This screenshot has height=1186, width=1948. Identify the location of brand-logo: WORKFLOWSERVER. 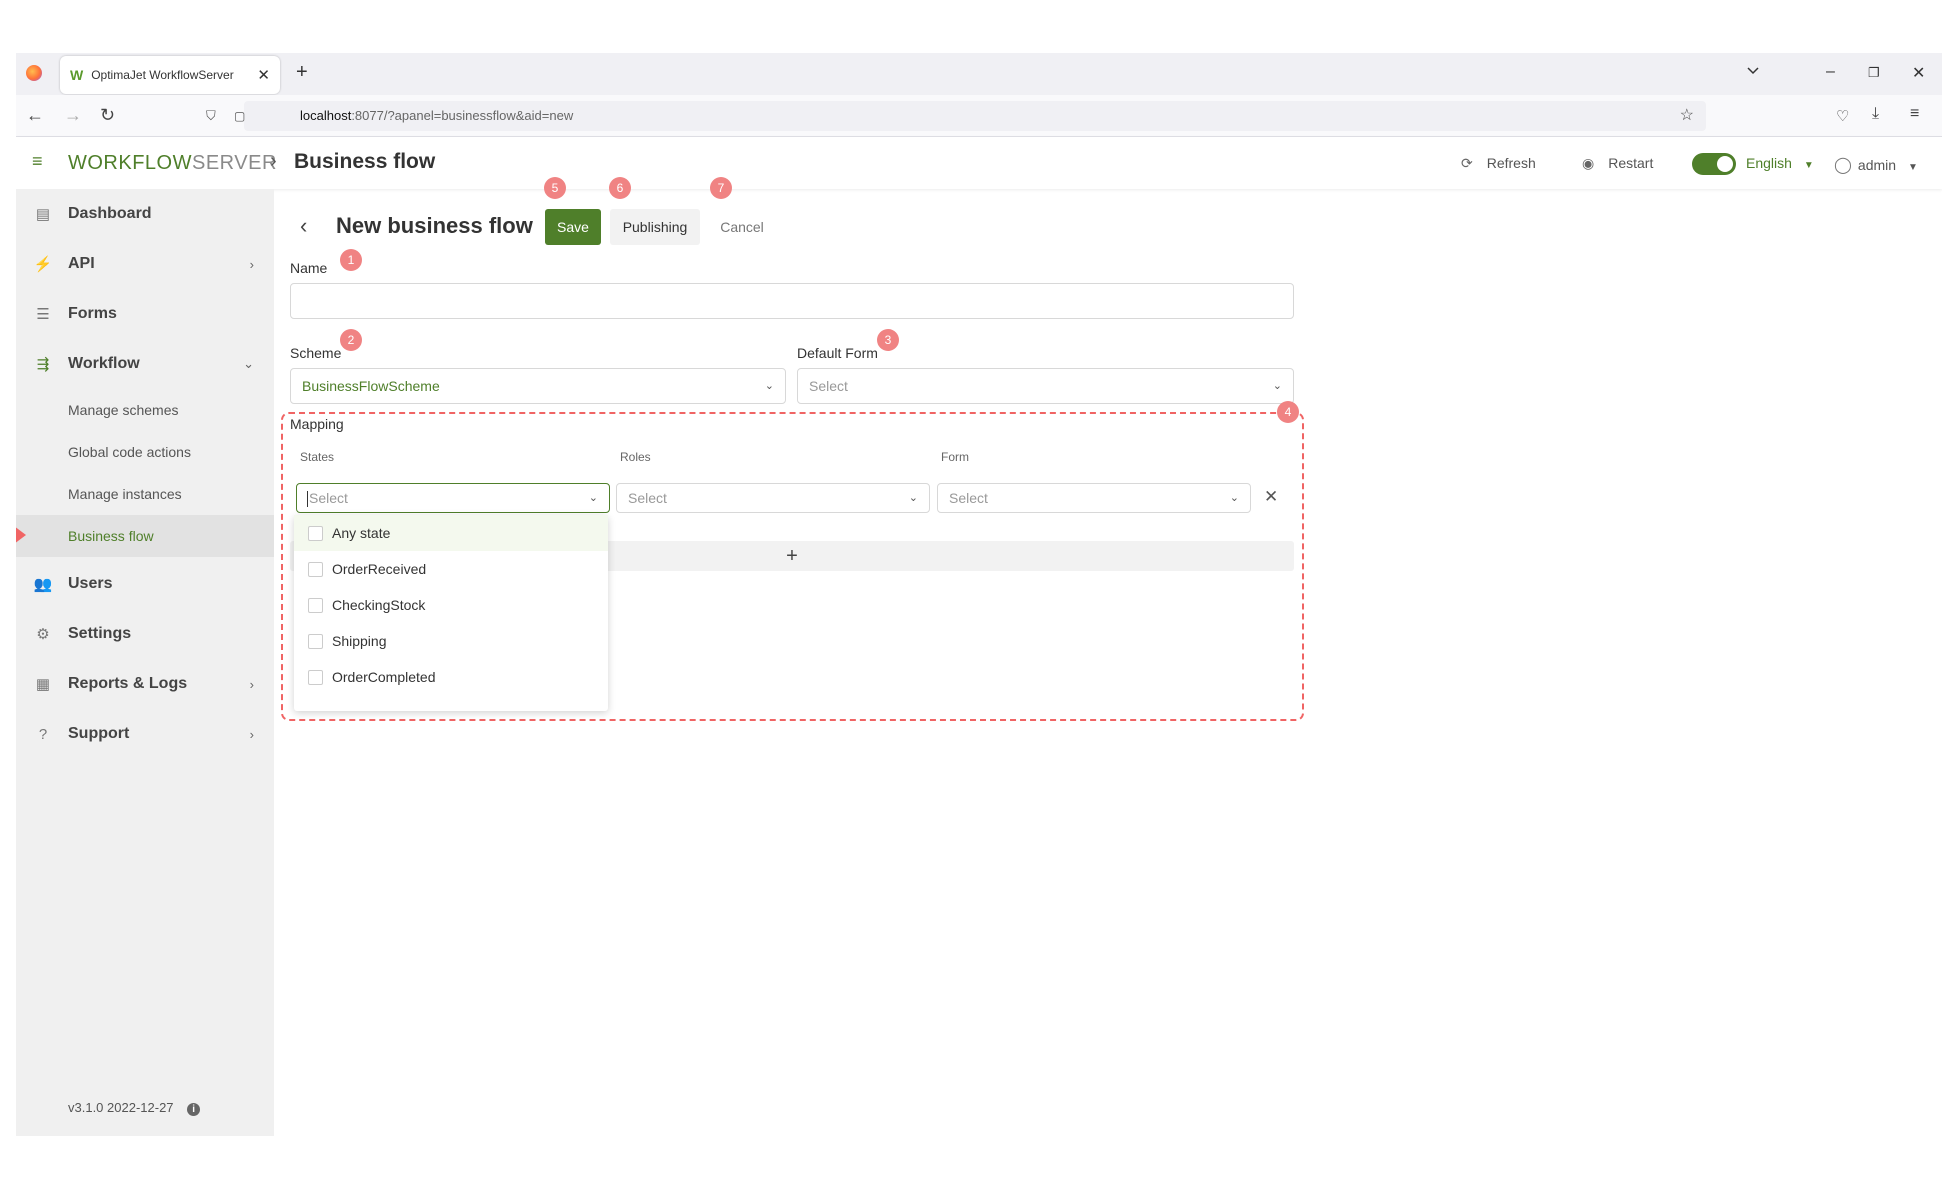
(172, 163).